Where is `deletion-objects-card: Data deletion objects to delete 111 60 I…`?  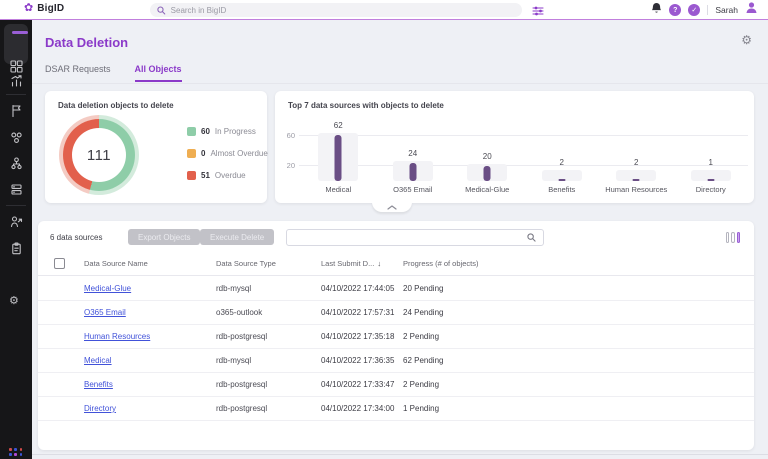
deletion-objects-card: Data deletion objects to delete 111 60 I… is located at coordinates (156, 147).